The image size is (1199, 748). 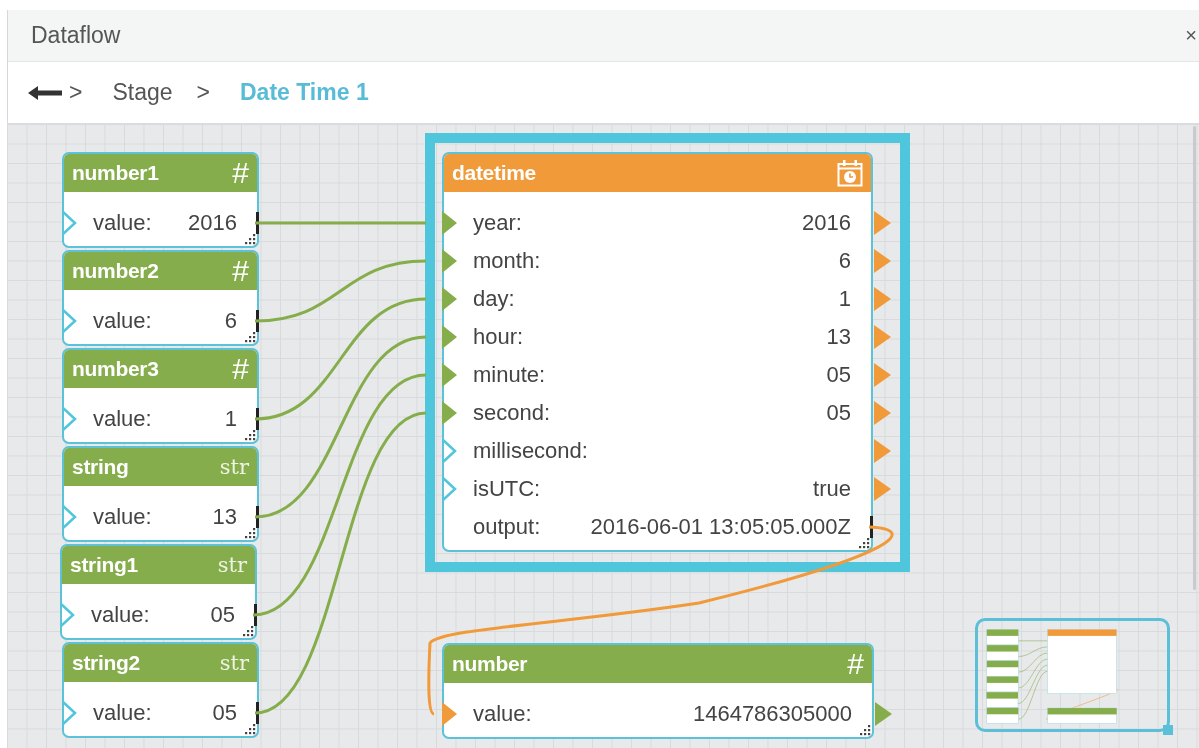 I want to click on node-card: number # value: 1464786305000, so click(x=658, y=691).